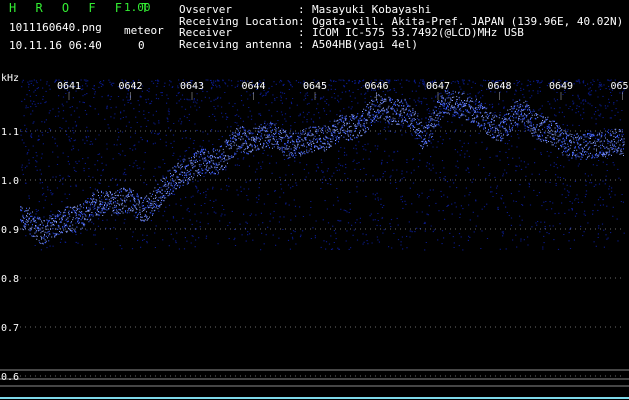  I want to click on time-tick-label: 0642, so click(130, 86).